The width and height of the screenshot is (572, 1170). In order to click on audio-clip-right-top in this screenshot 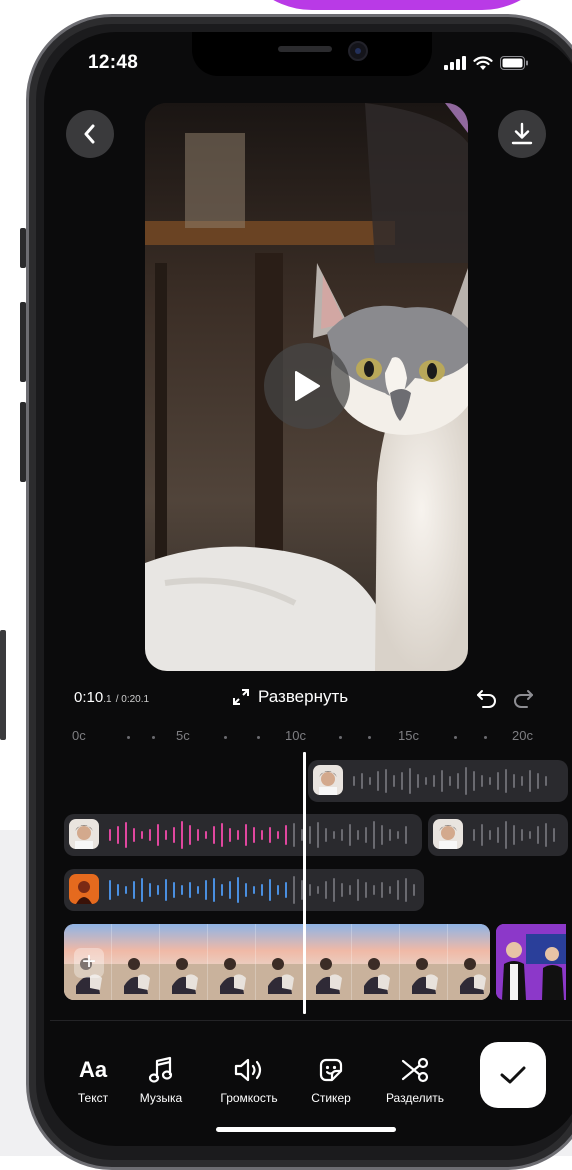, I will do `click(438, 781)`.